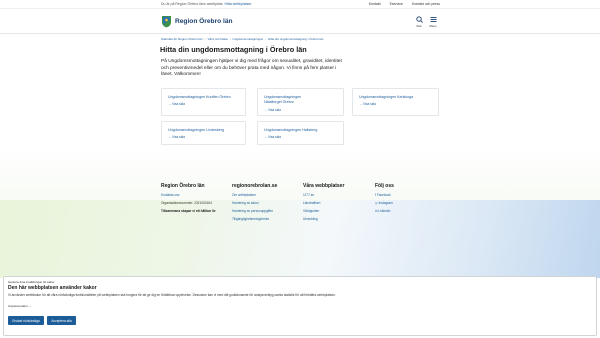 This screenshot has height=338, width=600. Describe the element at coordinates (323, 211) in the screenshot. I see `footer-link-vardguiden: Vårdguiden` at that location.